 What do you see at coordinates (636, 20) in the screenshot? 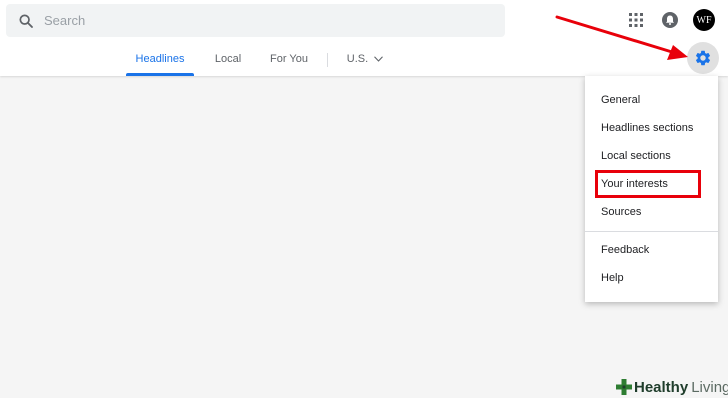
I see `apps-grid-icon` at bounding box center [636, 20].